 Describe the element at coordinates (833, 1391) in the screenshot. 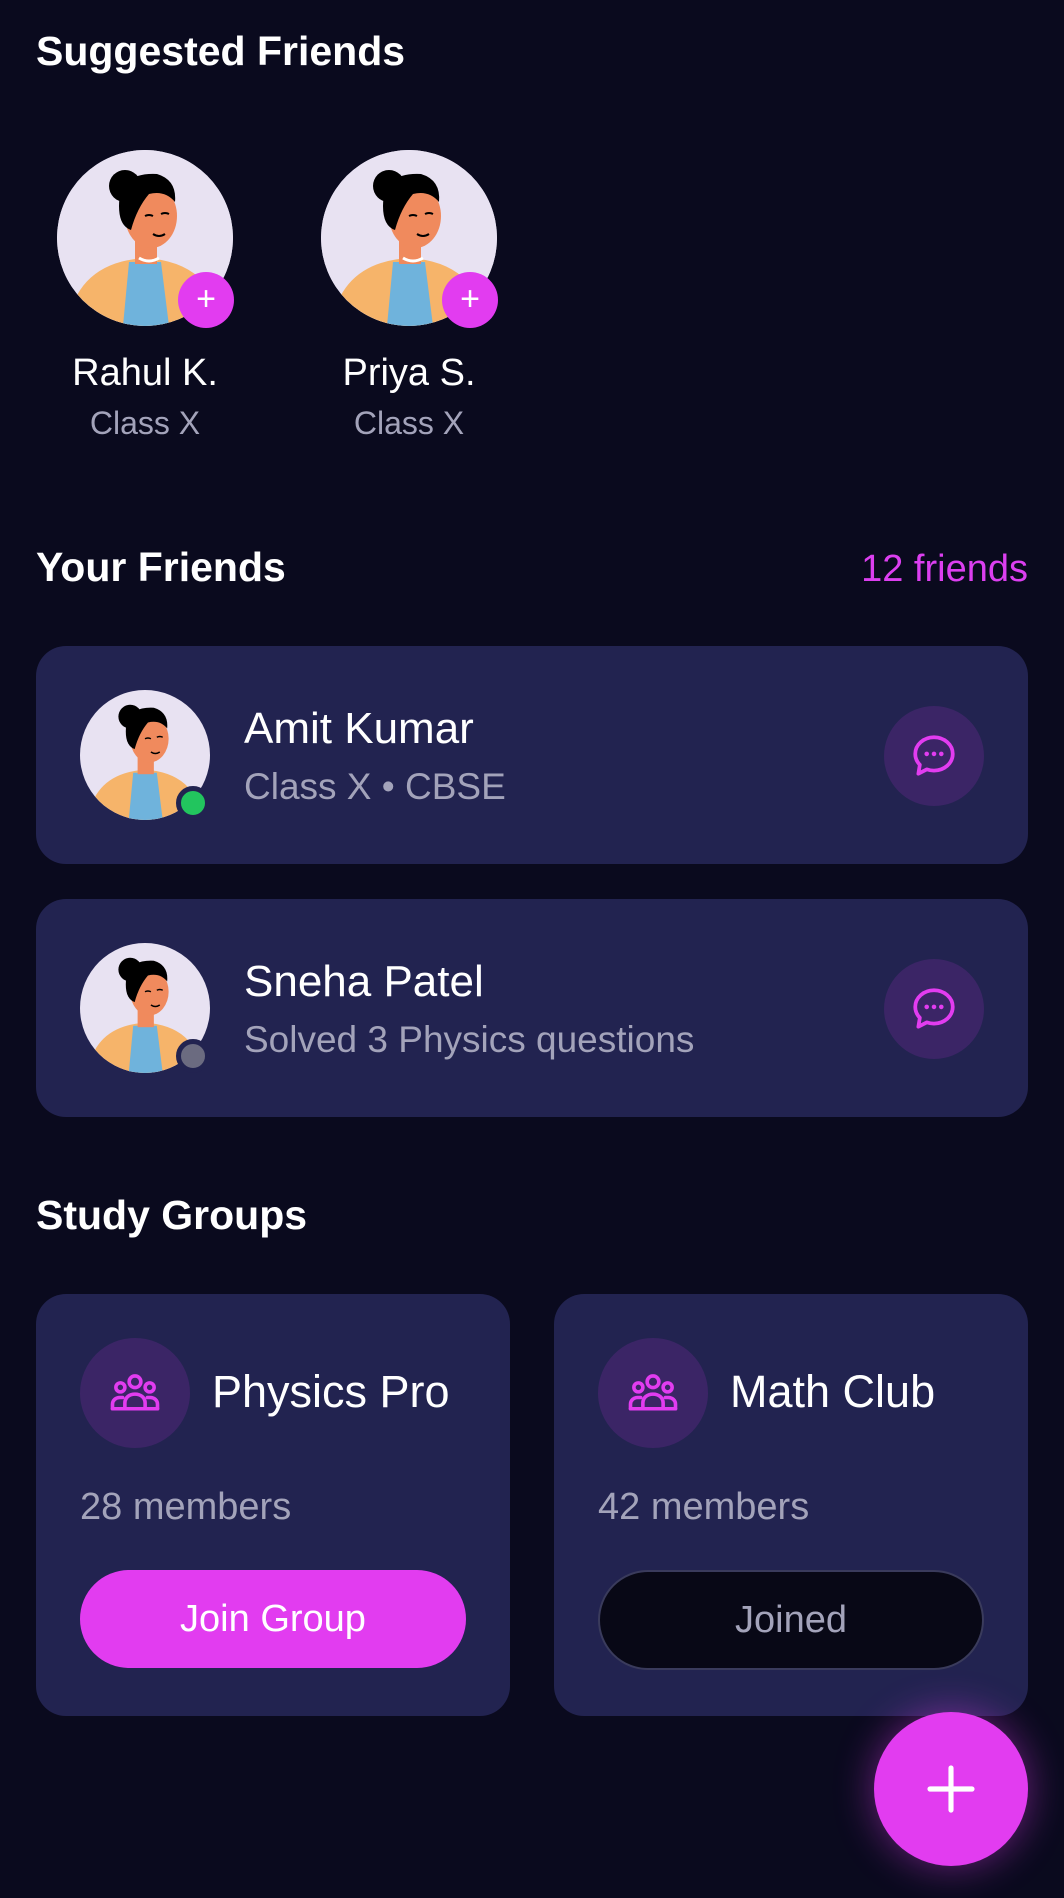

I see `group-name: Math Club` at that location.